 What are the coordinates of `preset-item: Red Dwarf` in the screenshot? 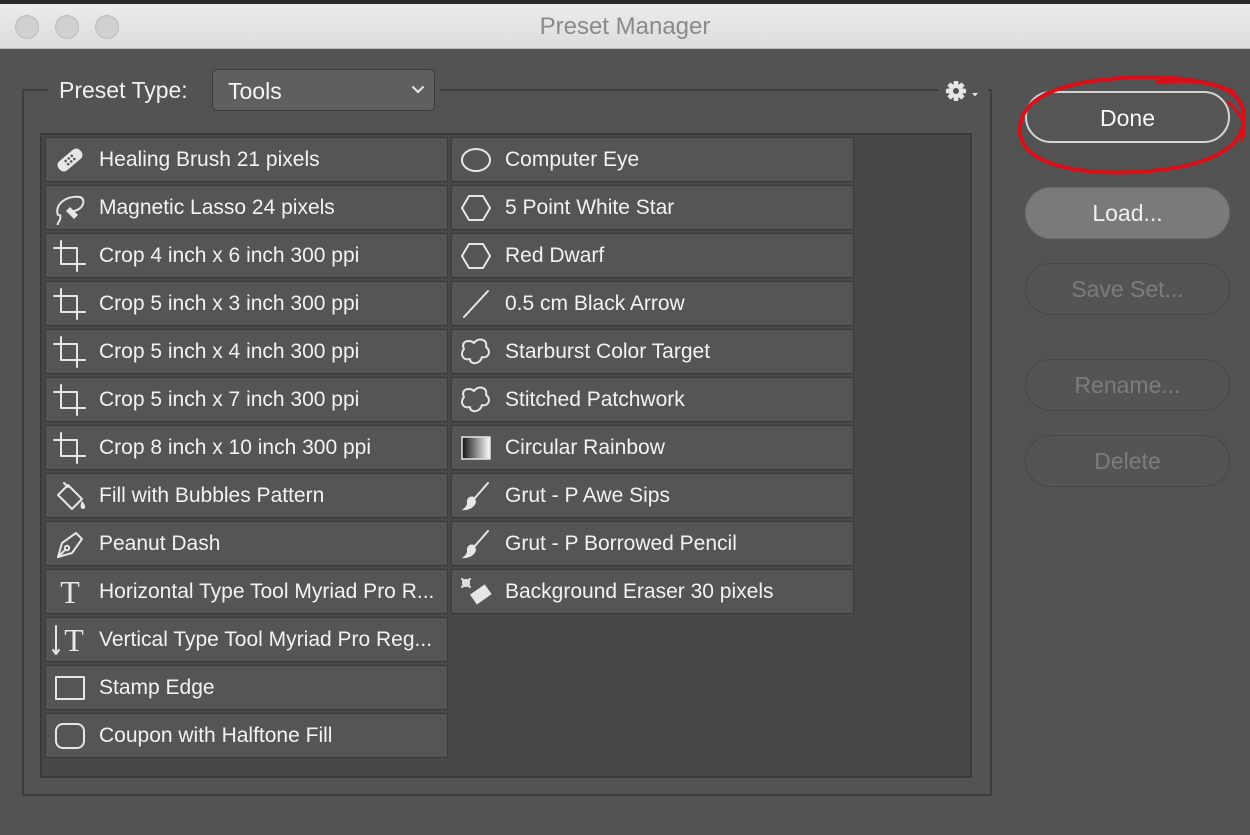 It's located at (652, 255).